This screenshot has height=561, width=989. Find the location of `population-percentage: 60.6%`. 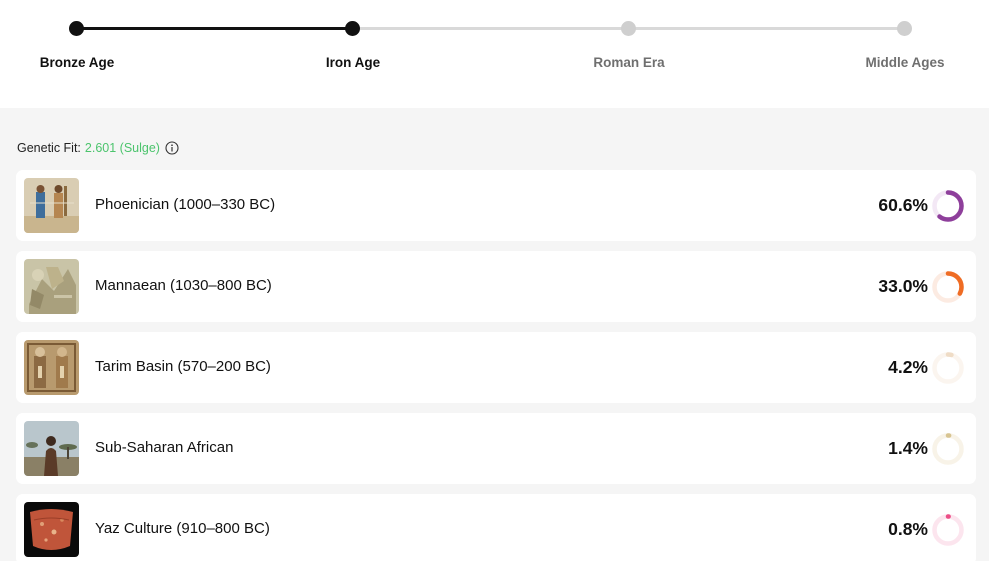

population-percentage: 60.6% is located at coordinates (903, 205).